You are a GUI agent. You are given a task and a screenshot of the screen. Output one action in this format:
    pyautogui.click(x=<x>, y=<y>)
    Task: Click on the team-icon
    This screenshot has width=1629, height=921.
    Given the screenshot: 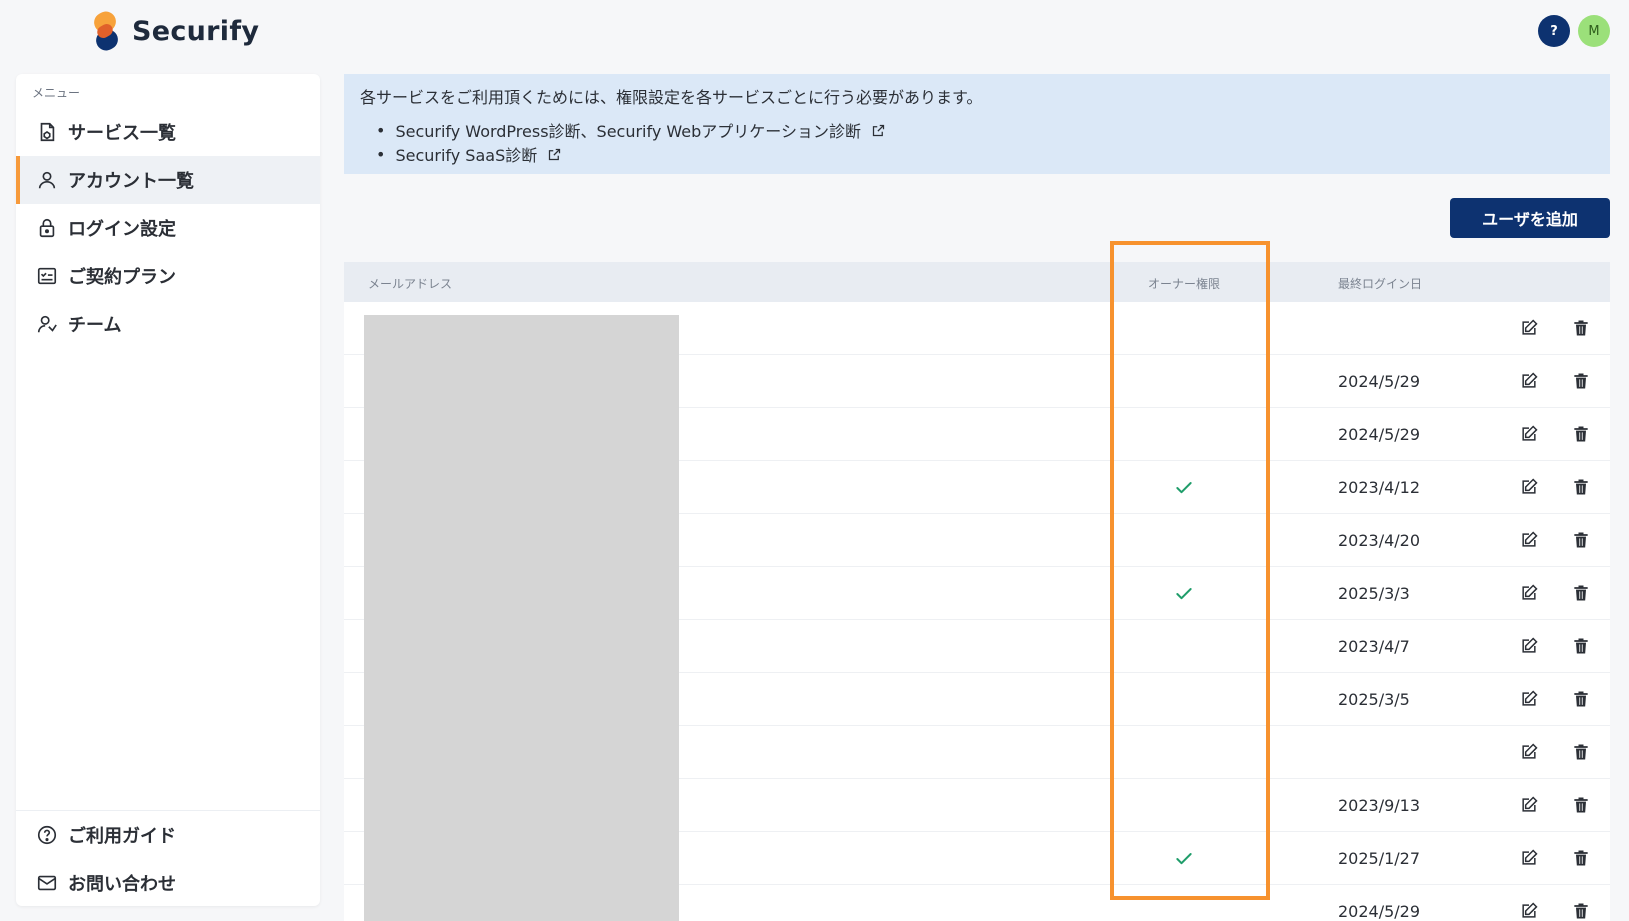 What is the action you would take?
    pyautogui.click(x=47, y=324)
    